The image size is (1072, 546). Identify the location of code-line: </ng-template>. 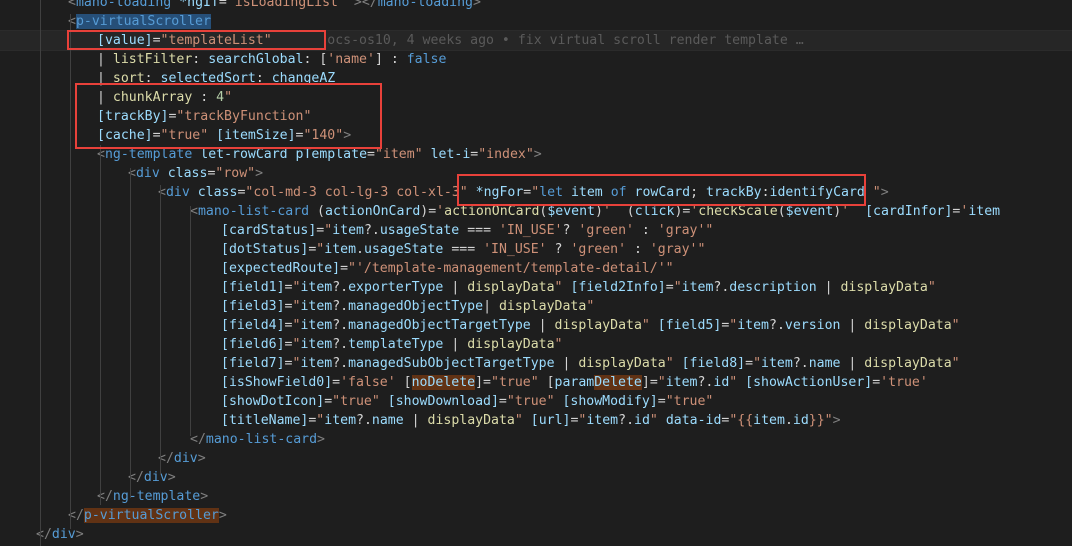
(536, 496).